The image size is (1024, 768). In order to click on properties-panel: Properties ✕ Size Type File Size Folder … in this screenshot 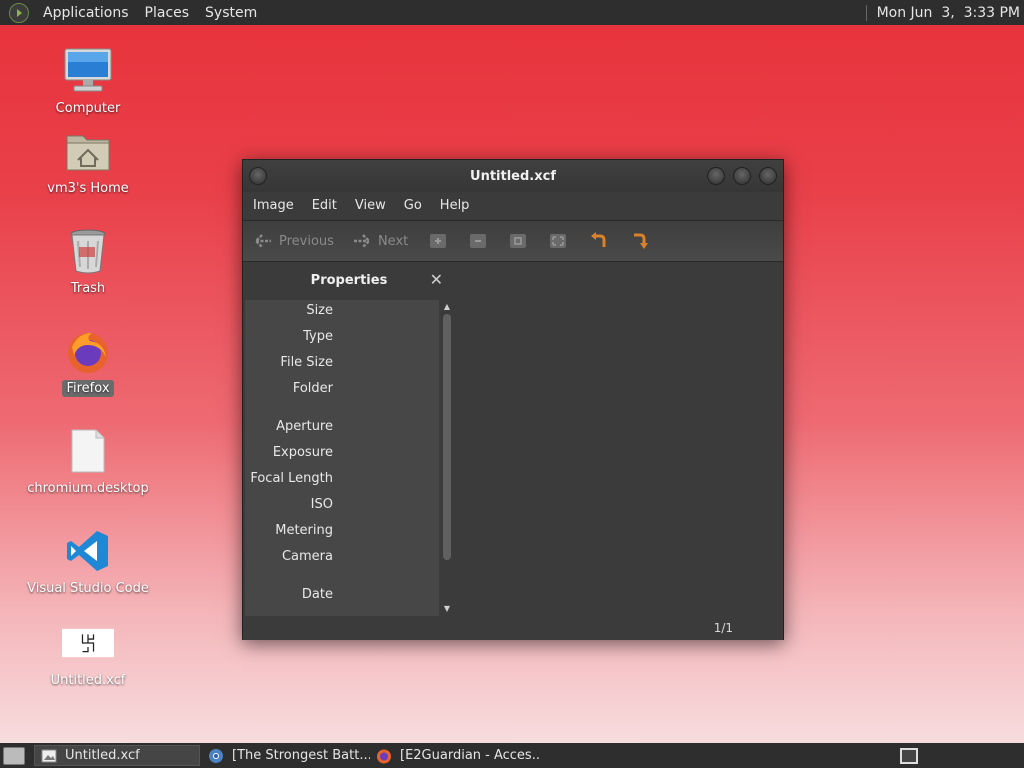, I will do `click(349, 439)`.